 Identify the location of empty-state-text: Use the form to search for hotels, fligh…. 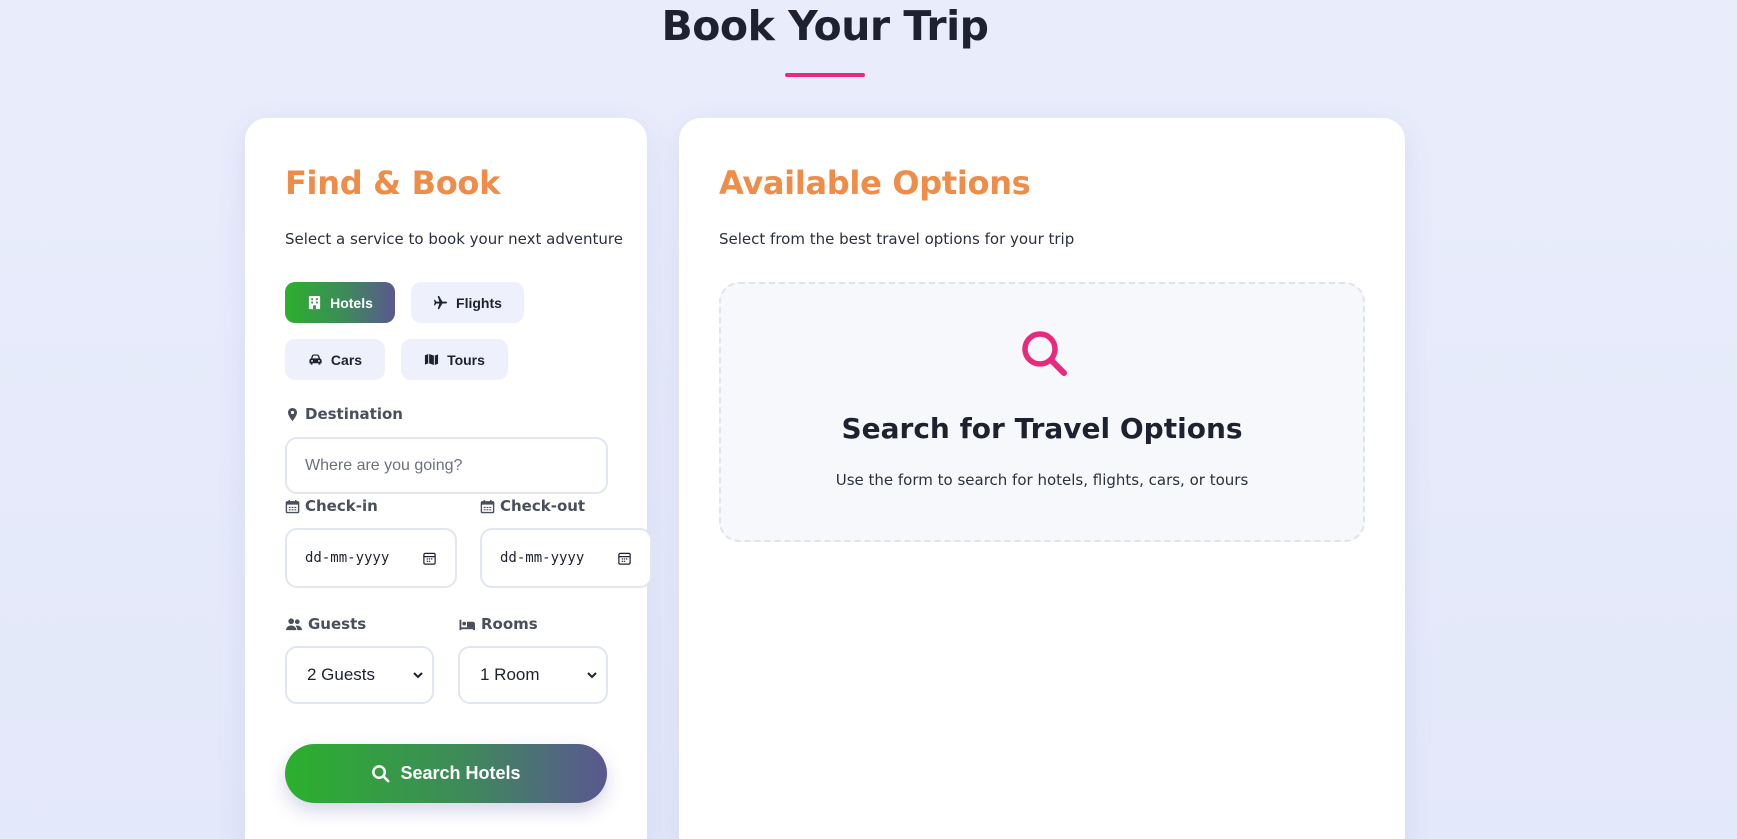
(1042, 480).